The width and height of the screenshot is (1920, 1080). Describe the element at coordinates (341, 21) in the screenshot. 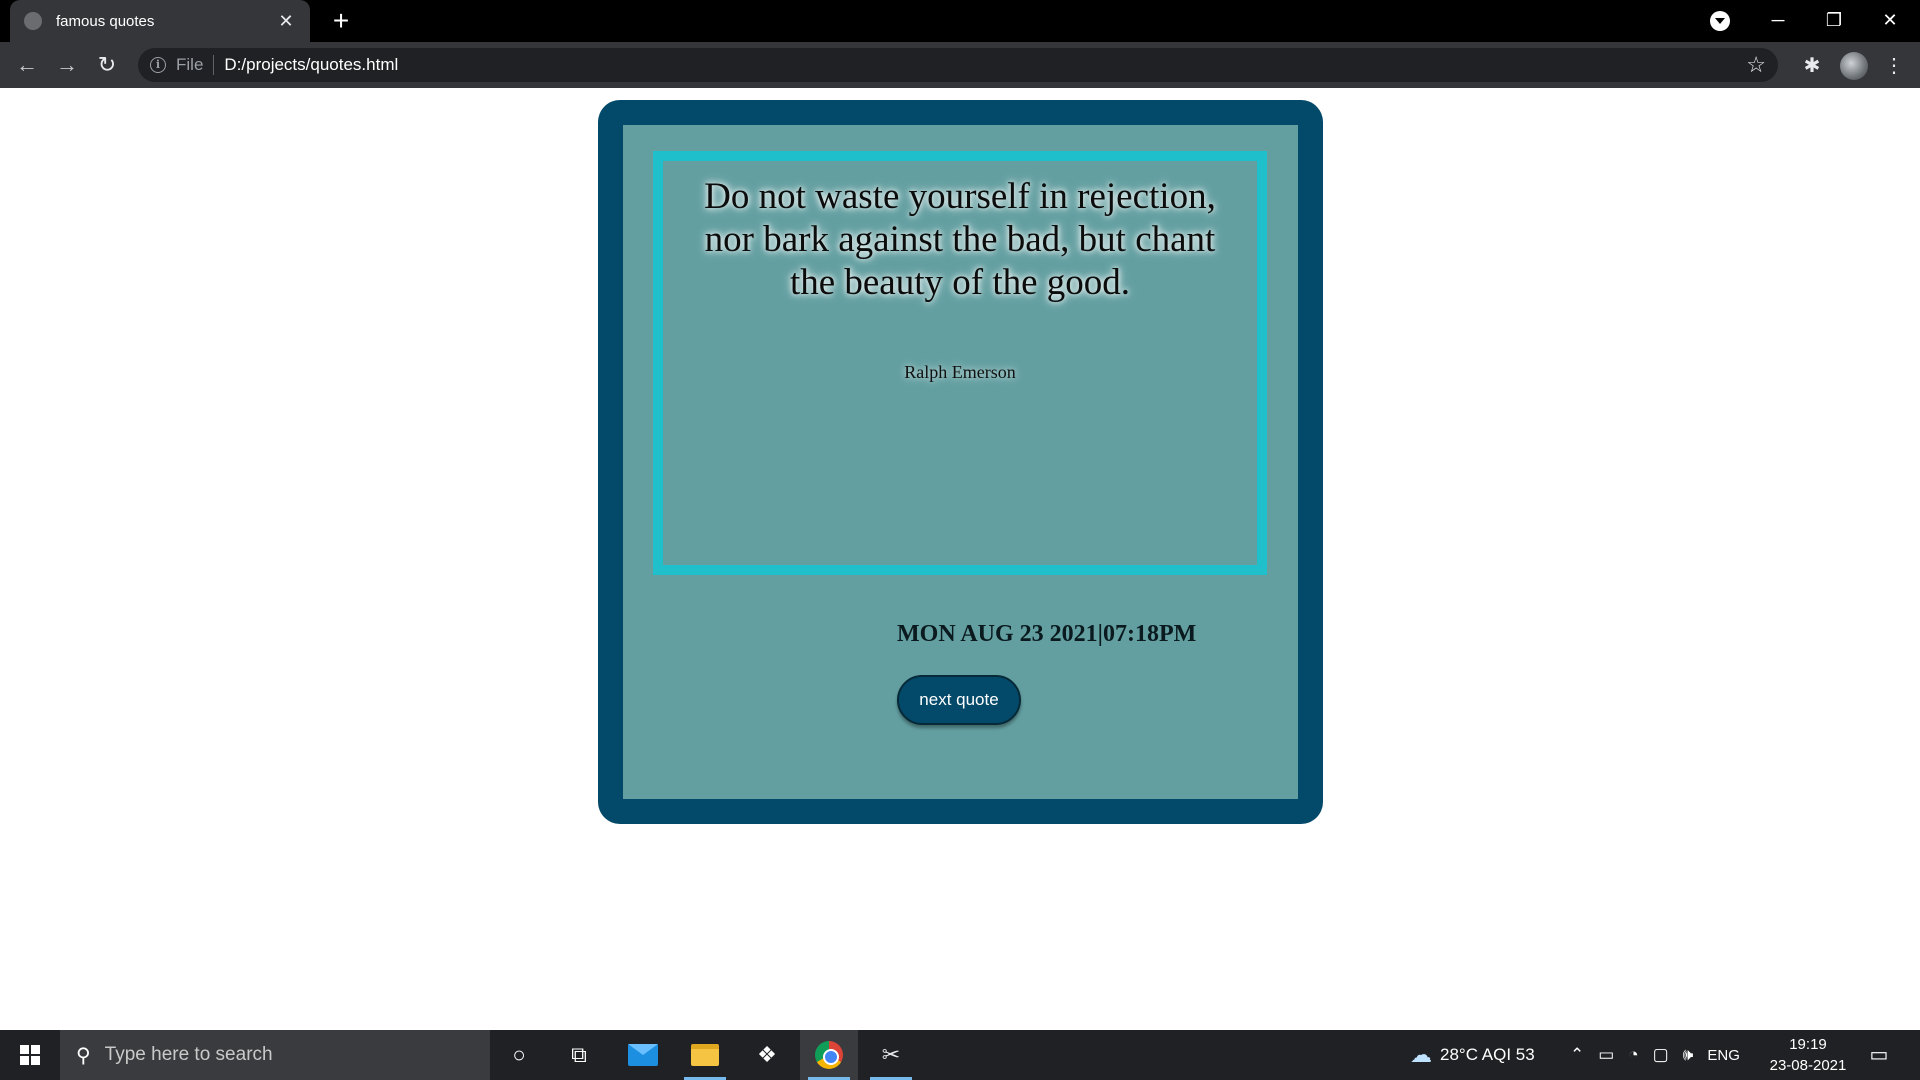

I see `new-tab-button: +` at that location.